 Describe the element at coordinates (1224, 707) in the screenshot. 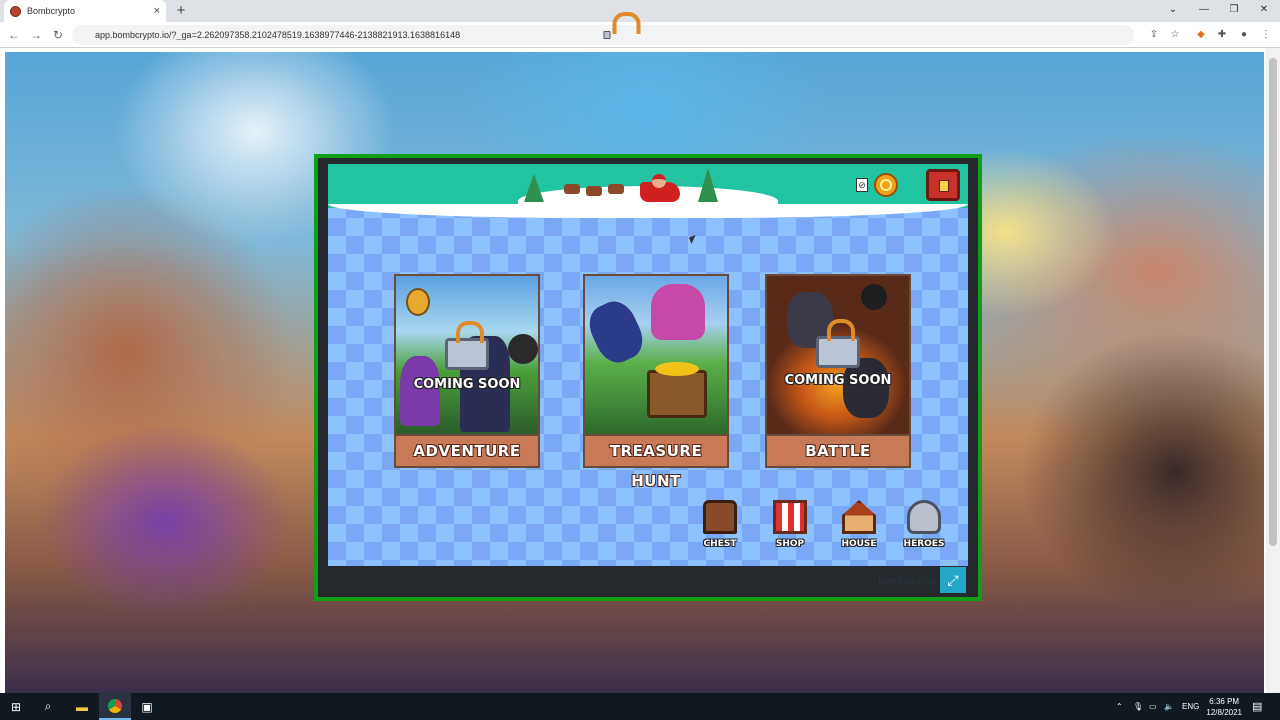

I see `clock: 6:36 PM 12/8/2021` at that location.